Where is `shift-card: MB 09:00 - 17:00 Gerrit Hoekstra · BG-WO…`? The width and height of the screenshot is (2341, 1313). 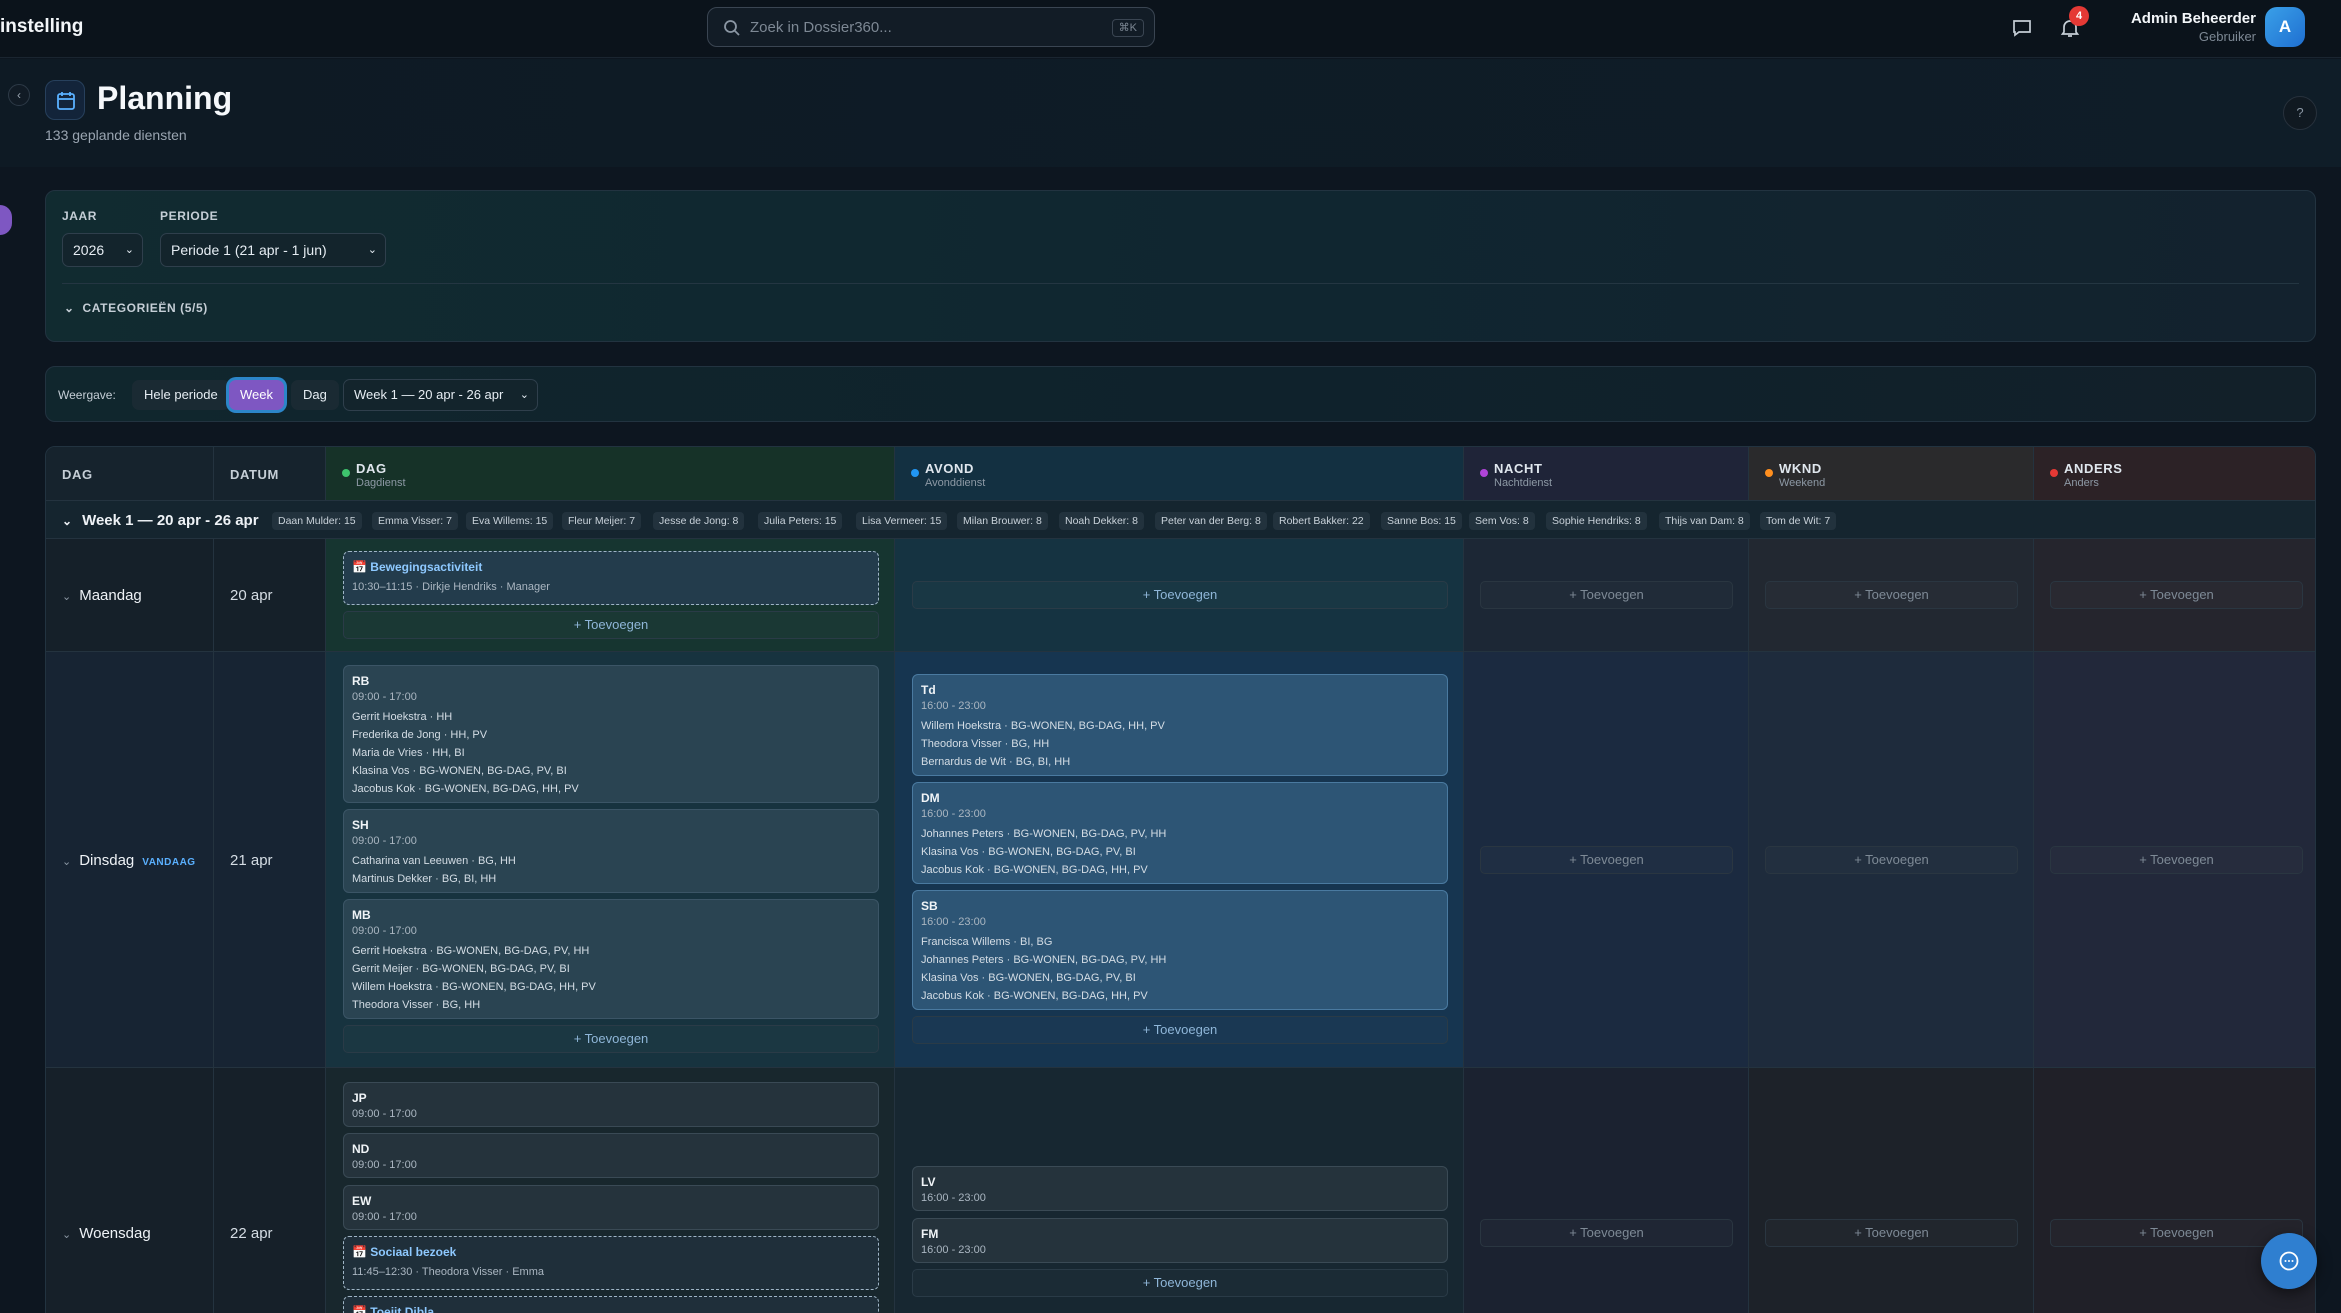
shift-card: MB 09:00 - 17:00 Gerrit Hoekstra · BG-WO… is located at coordinates (611, 959).